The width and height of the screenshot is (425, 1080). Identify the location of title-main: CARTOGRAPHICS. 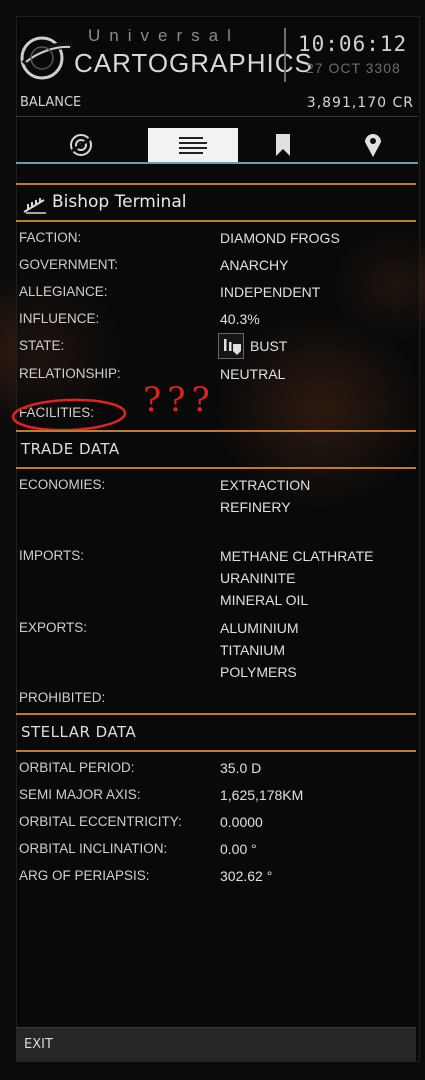
(193, 63).